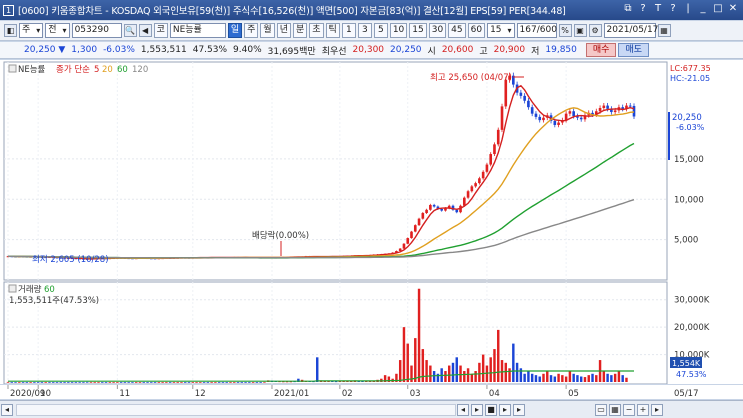  I want to click on date-field: 2021/05/17, so click(630, 30).